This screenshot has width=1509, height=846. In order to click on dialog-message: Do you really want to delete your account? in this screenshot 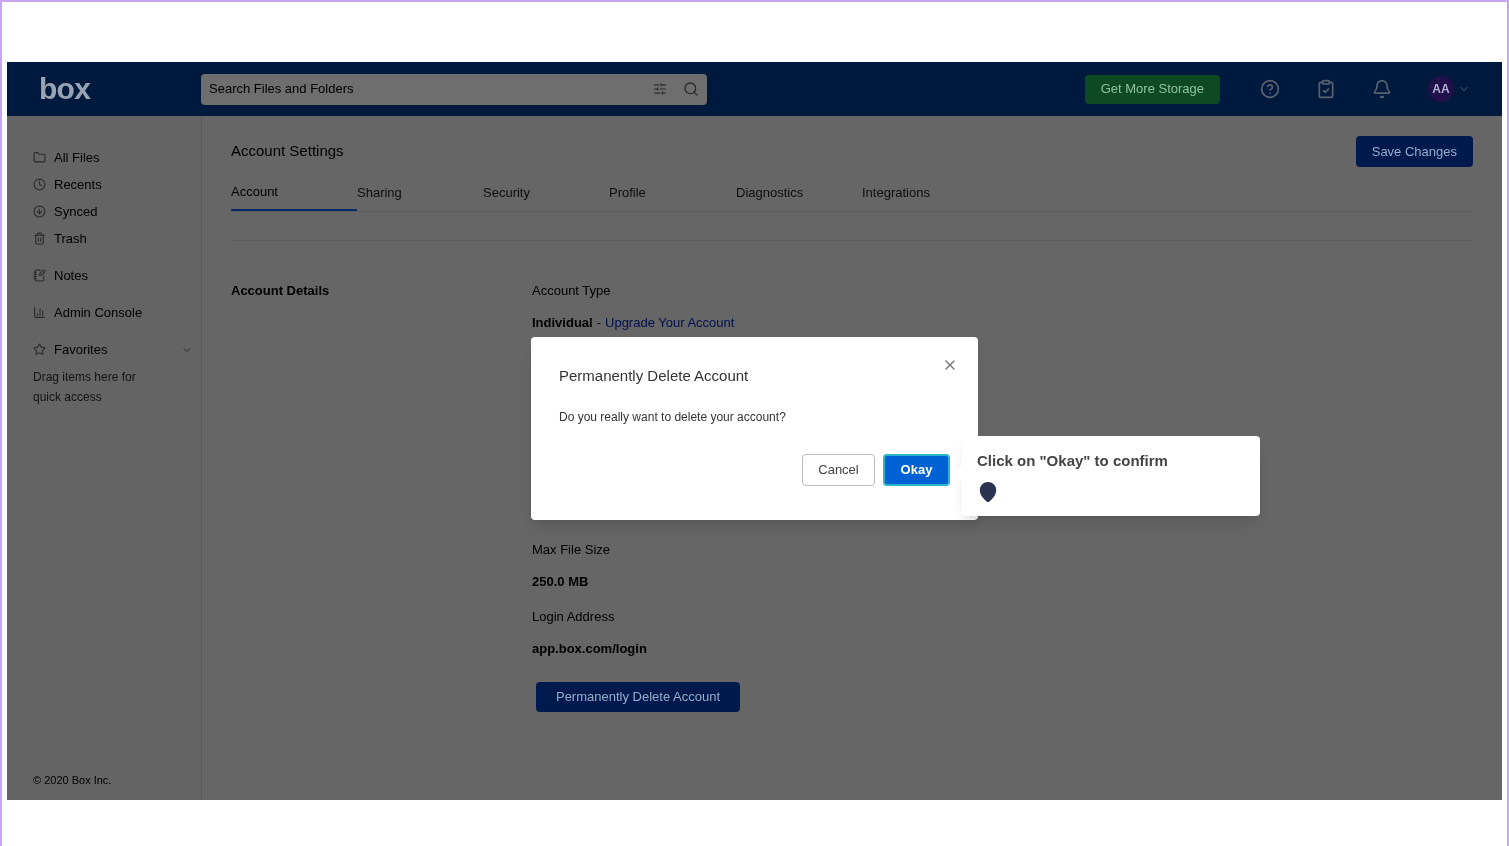, I will do `click(673, 417)`.